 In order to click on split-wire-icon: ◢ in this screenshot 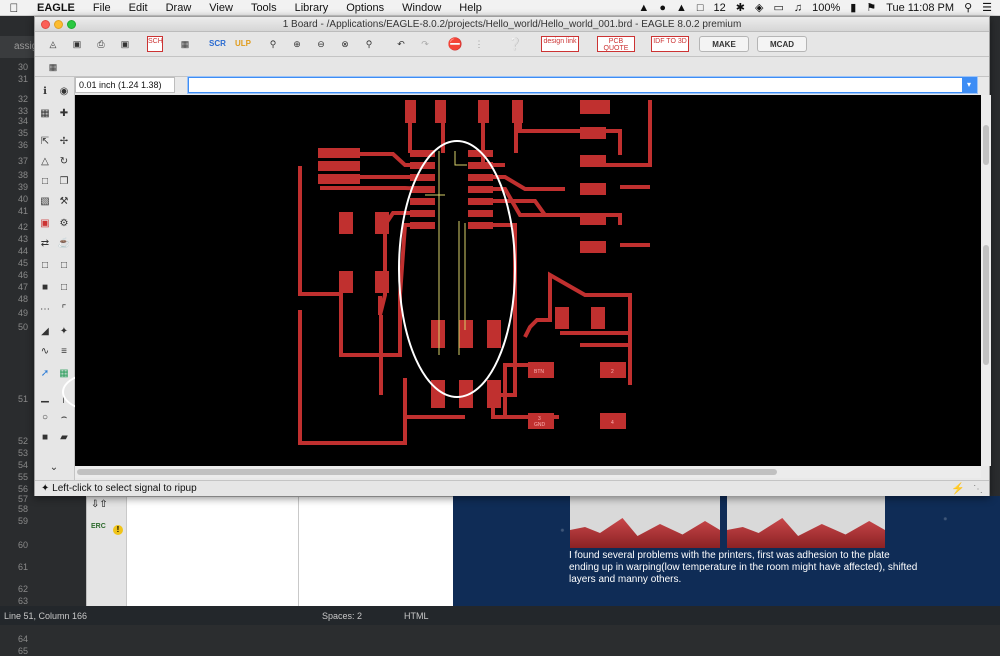, I will do `click(45, 332)`.